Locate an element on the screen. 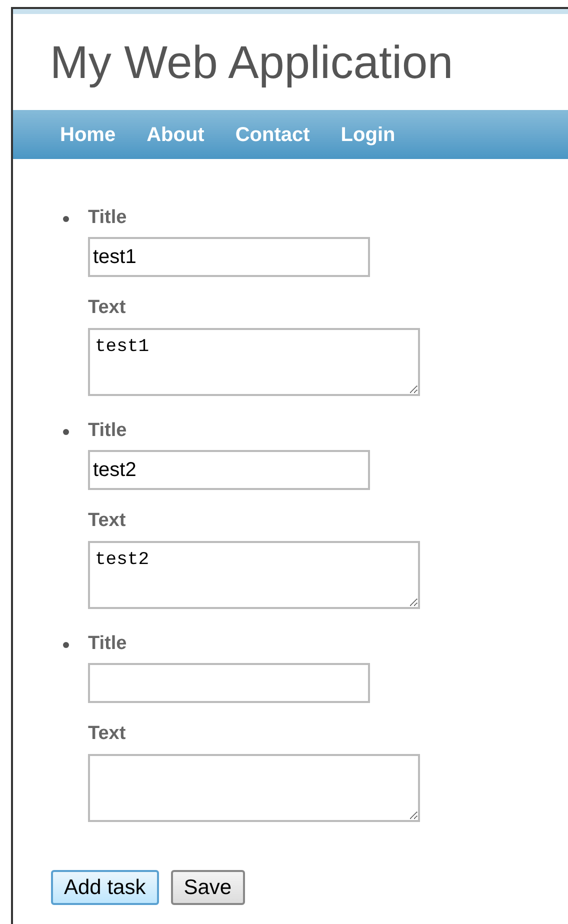 The width and height of the screenshot is (568, 924). title-input is located at coordinates (229, 683).